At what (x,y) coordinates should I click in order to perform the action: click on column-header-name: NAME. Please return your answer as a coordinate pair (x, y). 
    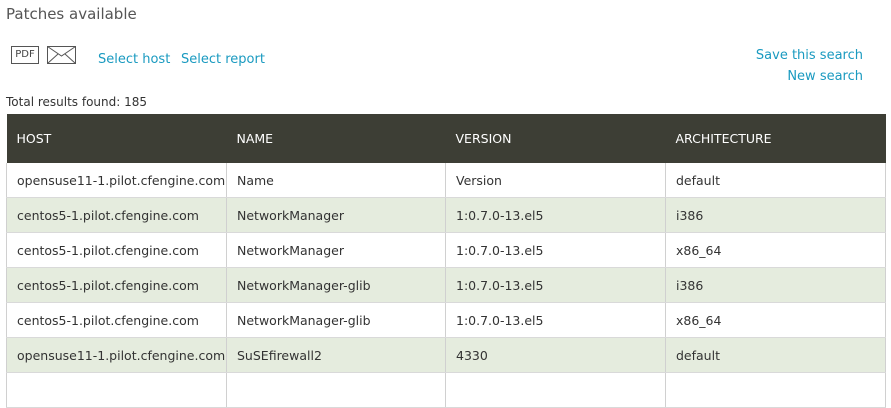
    Looking at the image, I should click on (336, 138).